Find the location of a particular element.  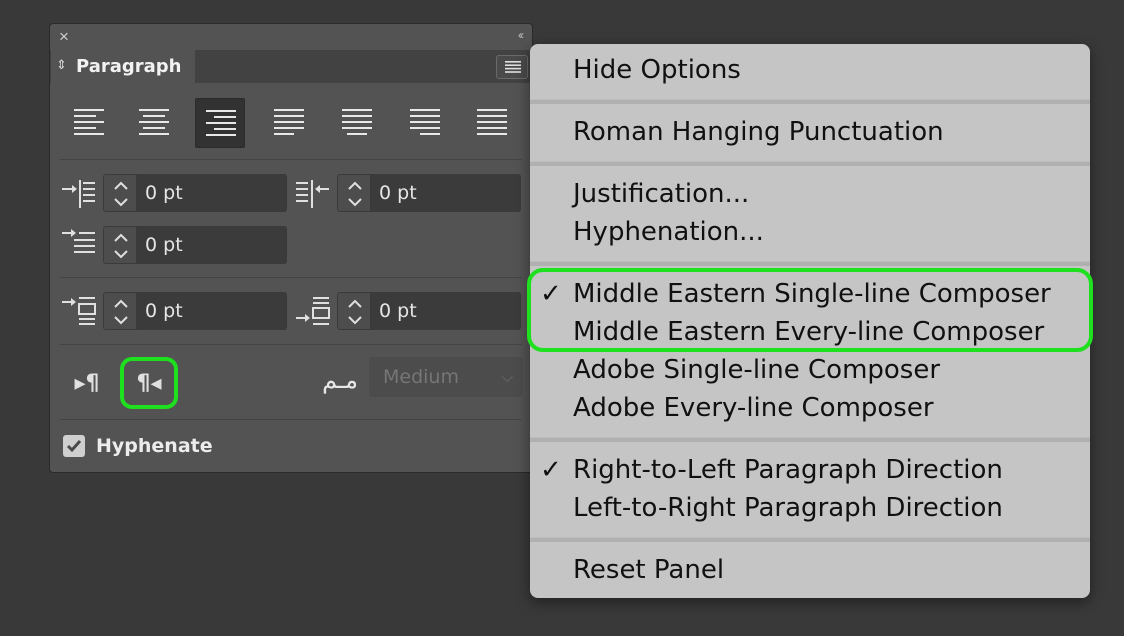

justify-all-button is located at coordinates (492, 123).